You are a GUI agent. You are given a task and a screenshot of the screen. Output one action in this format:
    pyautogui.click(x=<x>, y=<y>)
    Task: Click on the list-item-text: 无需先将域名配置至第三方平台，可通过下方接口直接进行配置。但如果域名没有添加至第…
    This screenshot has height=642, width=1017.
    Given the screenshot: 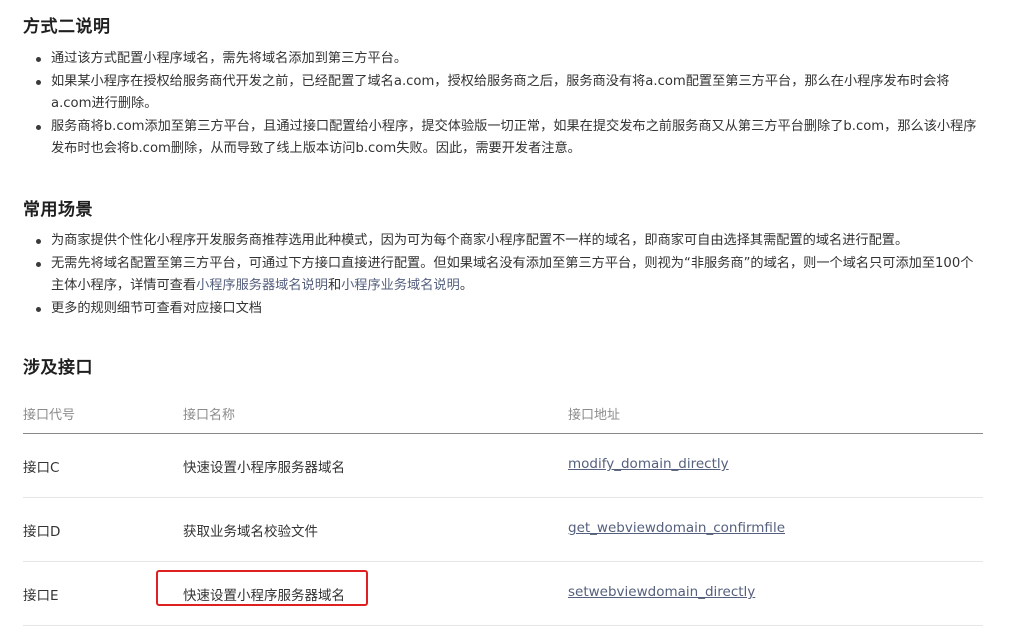 What is the action you would take?
    pyautogui.click(x=512, y=274)
    